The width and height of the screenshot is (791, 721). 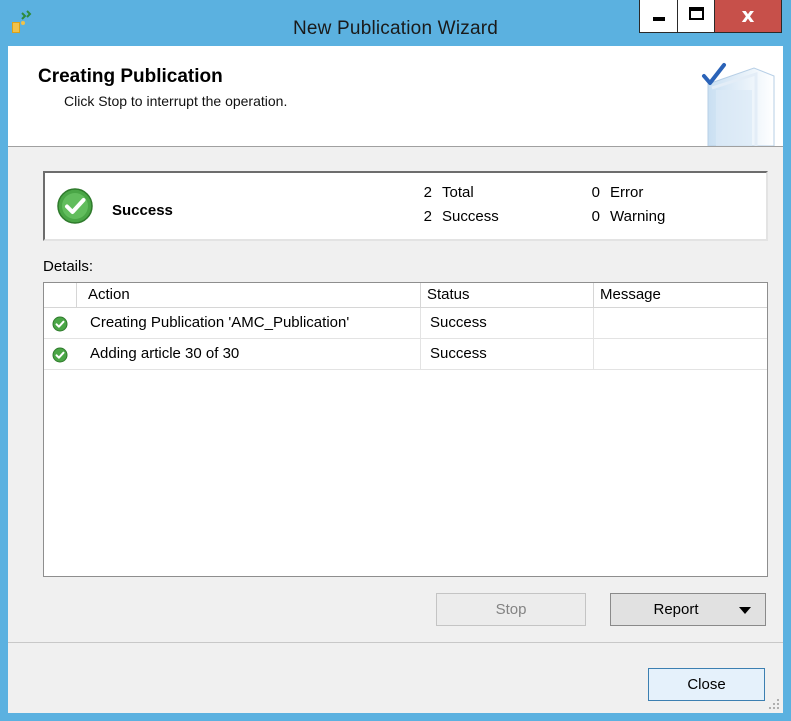 What do you see at coordinates (658, 16) in the screenshot?
I see `minimize-button` at bounding box center [658, 16].